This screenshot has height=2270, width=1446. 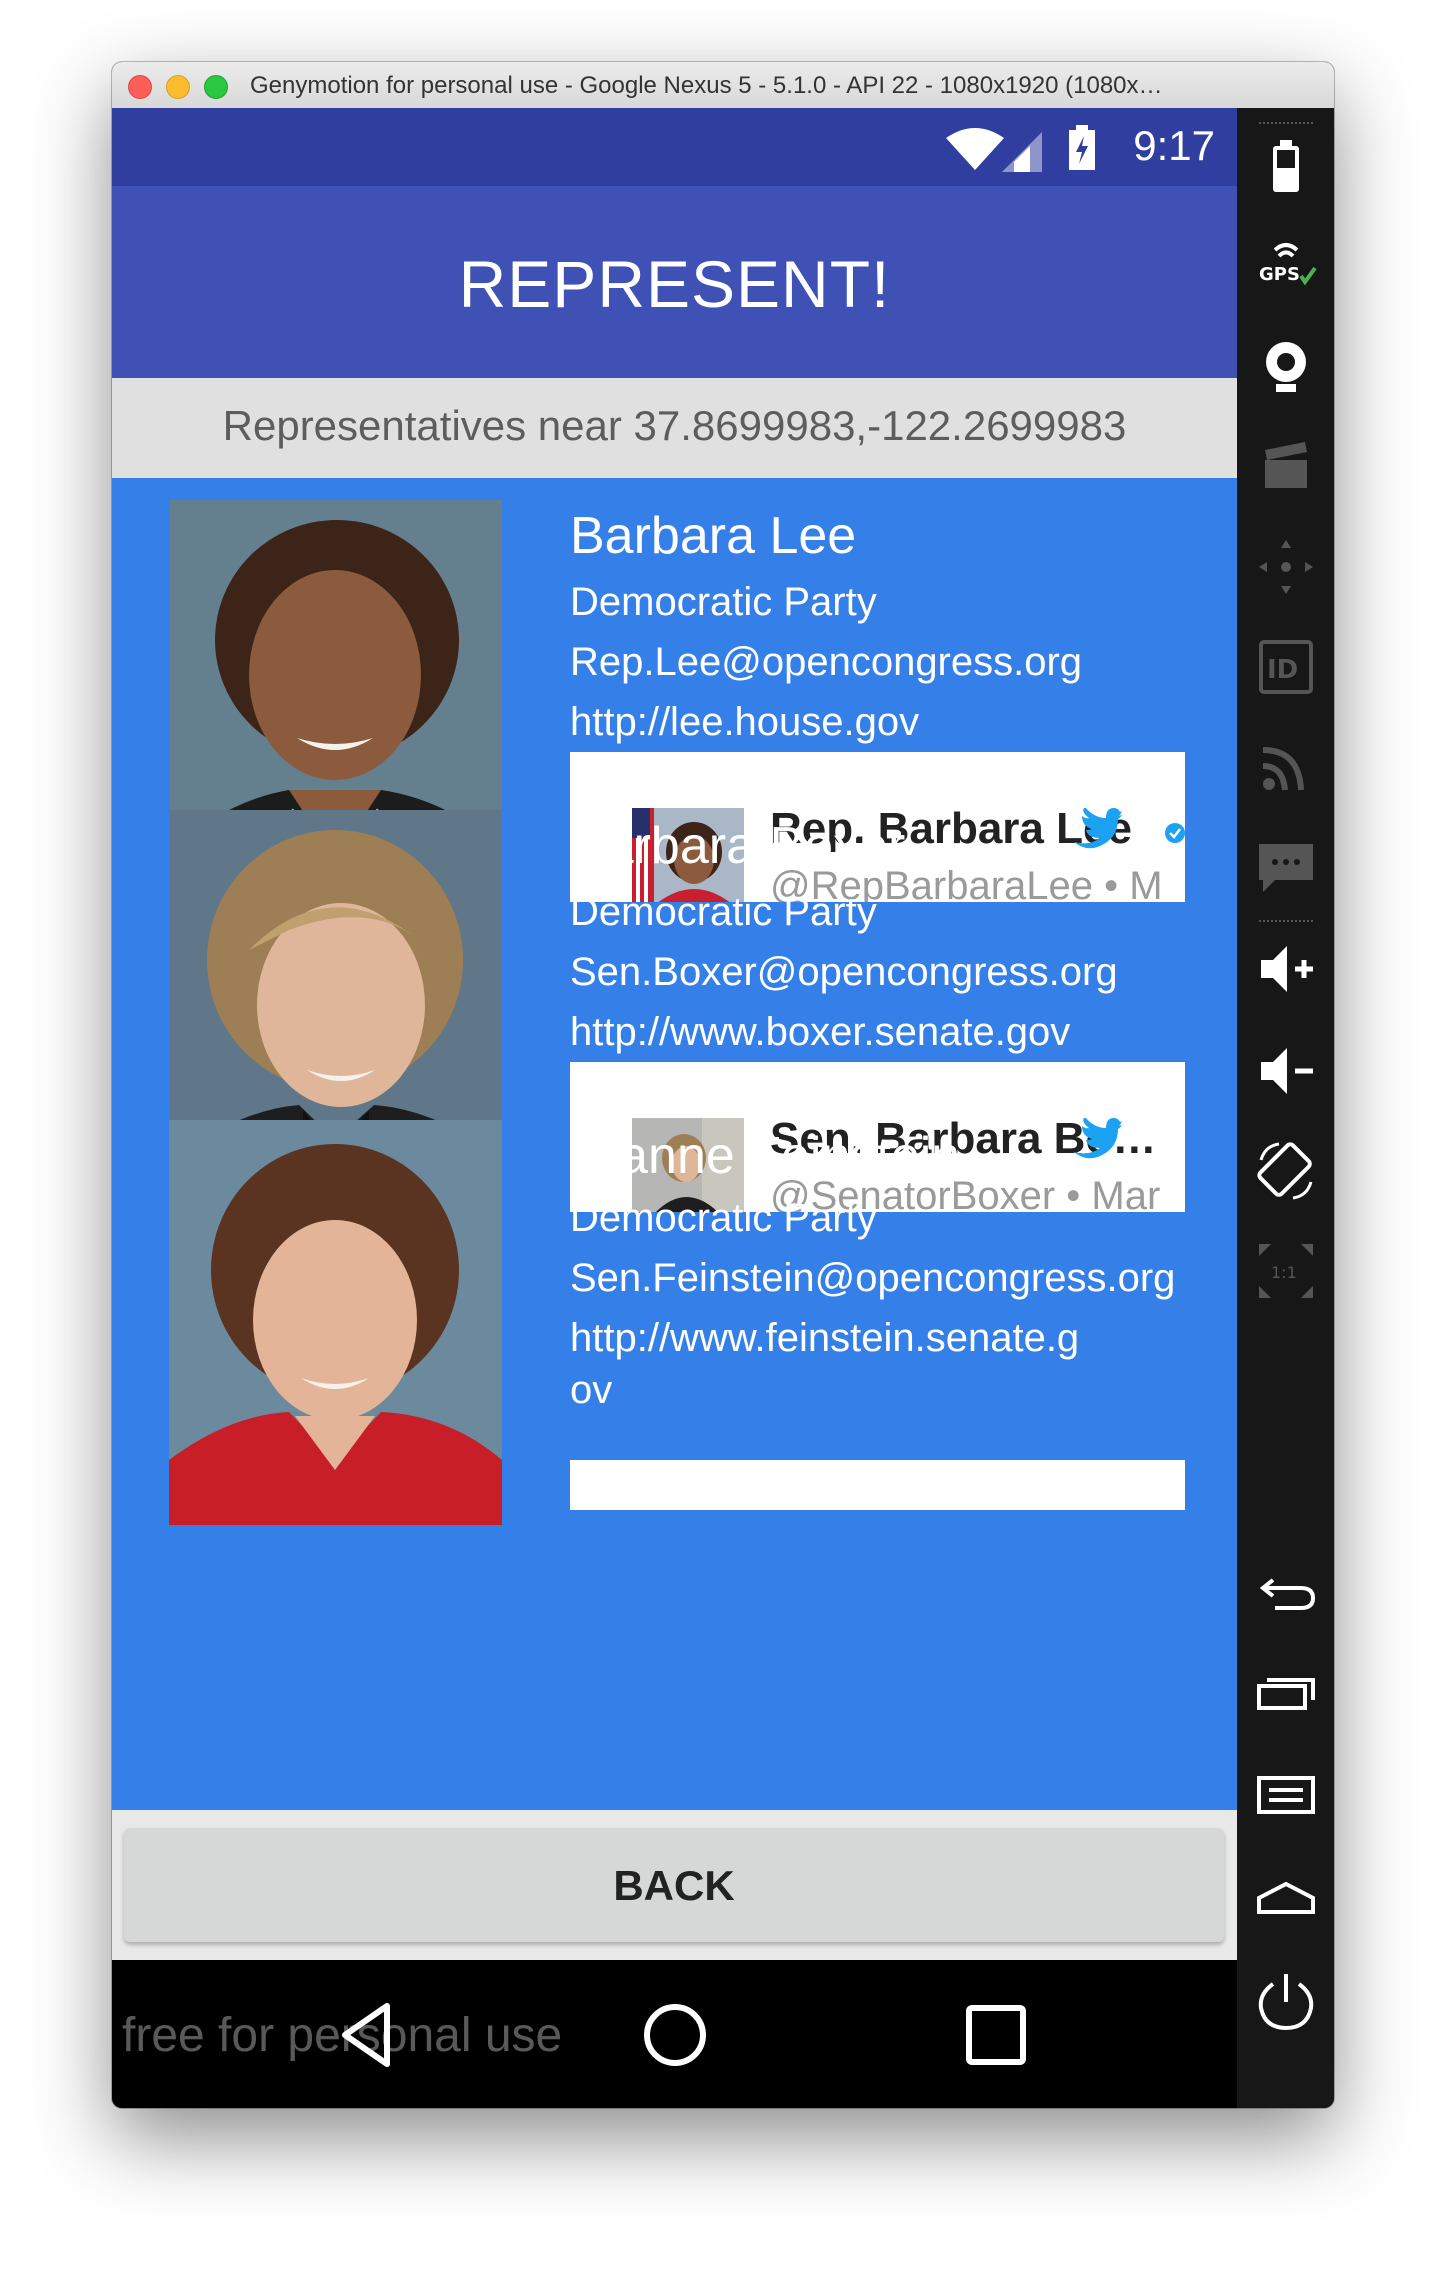 What do you see at coordinates (1286, 1171) in the screenshot?
I see `rotate-icon` at bounding box center [1286, 1171].